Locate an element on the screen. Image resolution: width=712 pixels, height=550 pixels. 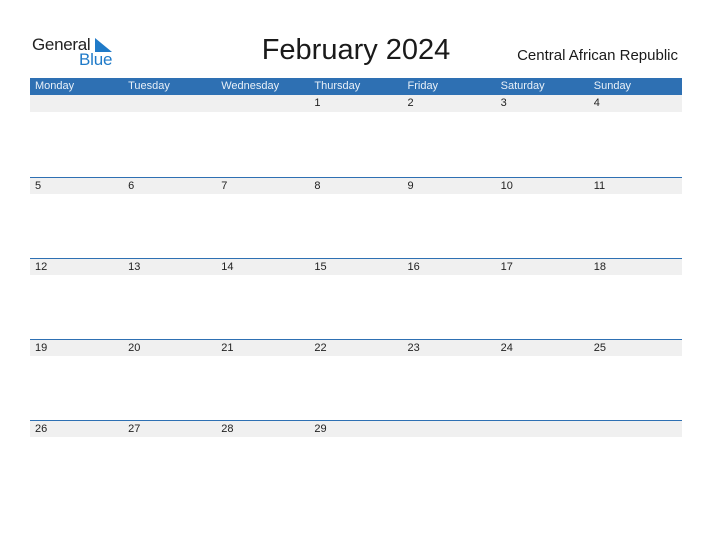
day-cell: 2 is located at coordinates (410, 103).